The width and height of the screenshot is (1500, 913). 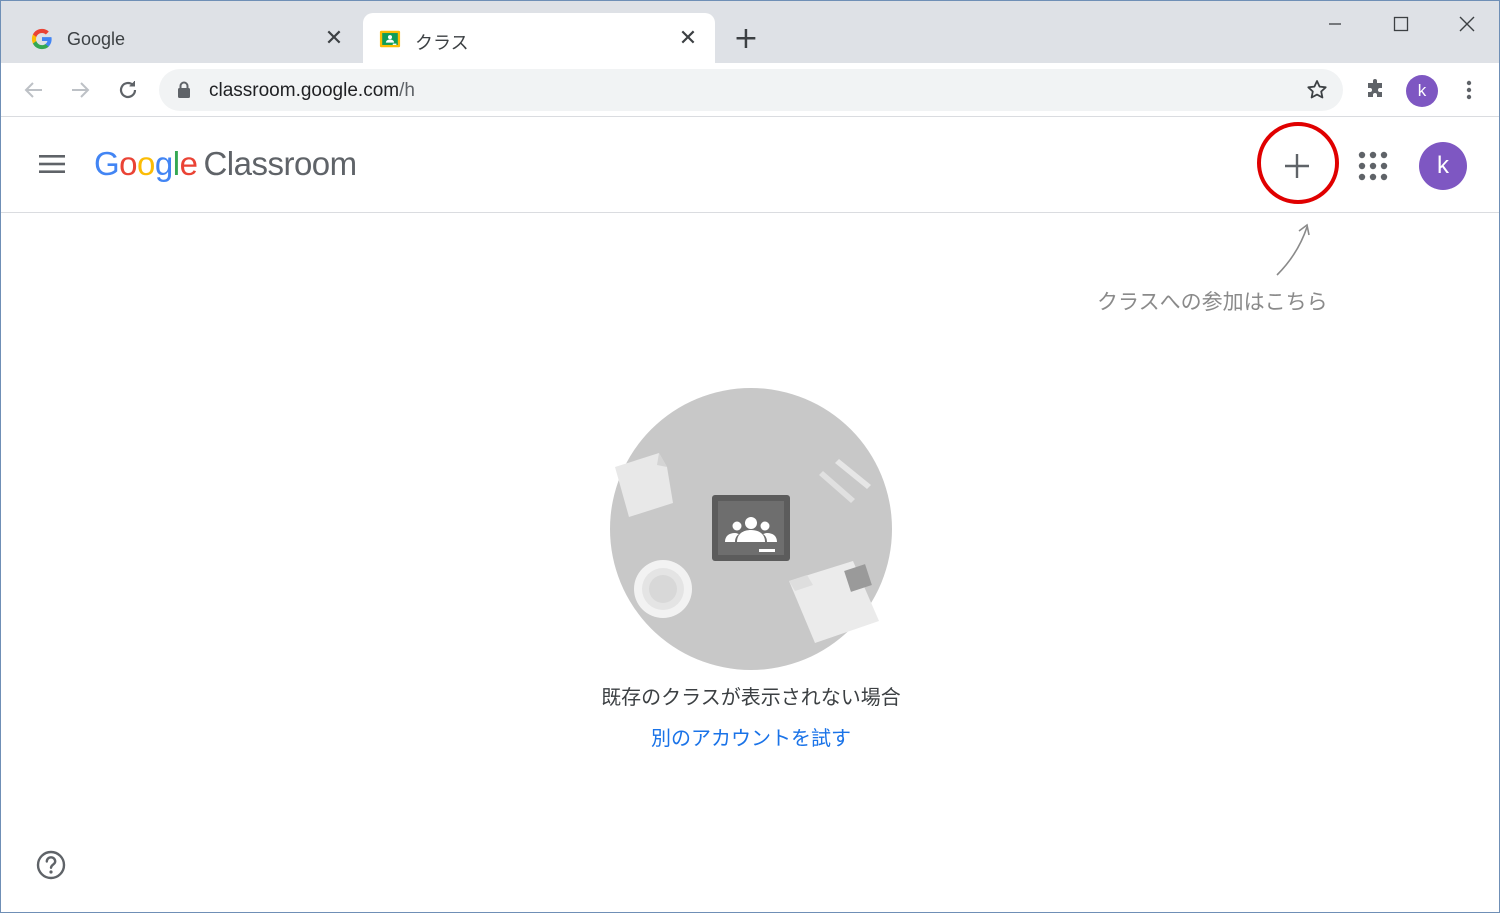 I want to click on star-icon, so click(x=1317, y=90).